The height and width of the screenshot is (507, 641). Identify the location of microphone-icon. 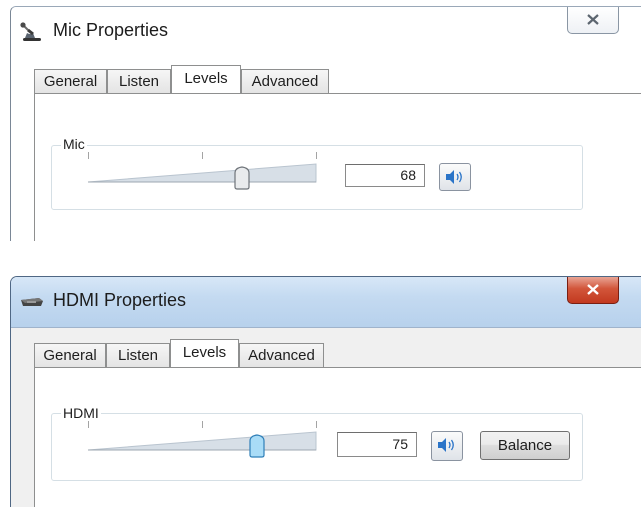
(32, 32).